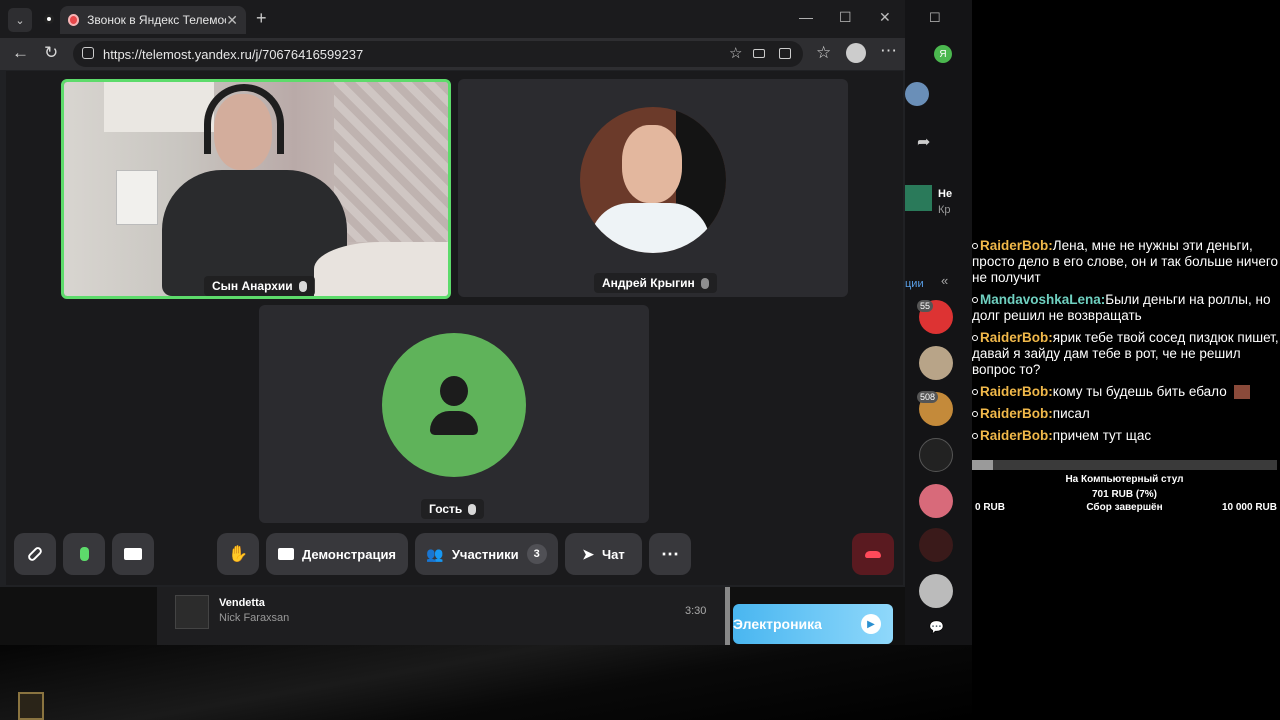 This screenshot has width=1280, height=720. Describe the element at coordinates (441, 616) in the screenshot. I see `track-row: Vendetta Nick Faraxsan 3:30` at that location.